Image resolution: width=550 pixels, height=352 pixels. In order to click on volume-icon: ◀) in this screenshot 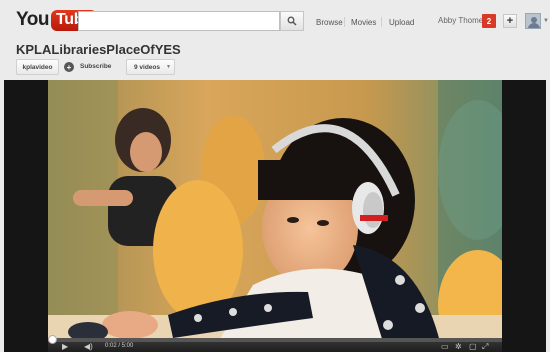, I will do `click(88, 347)`.